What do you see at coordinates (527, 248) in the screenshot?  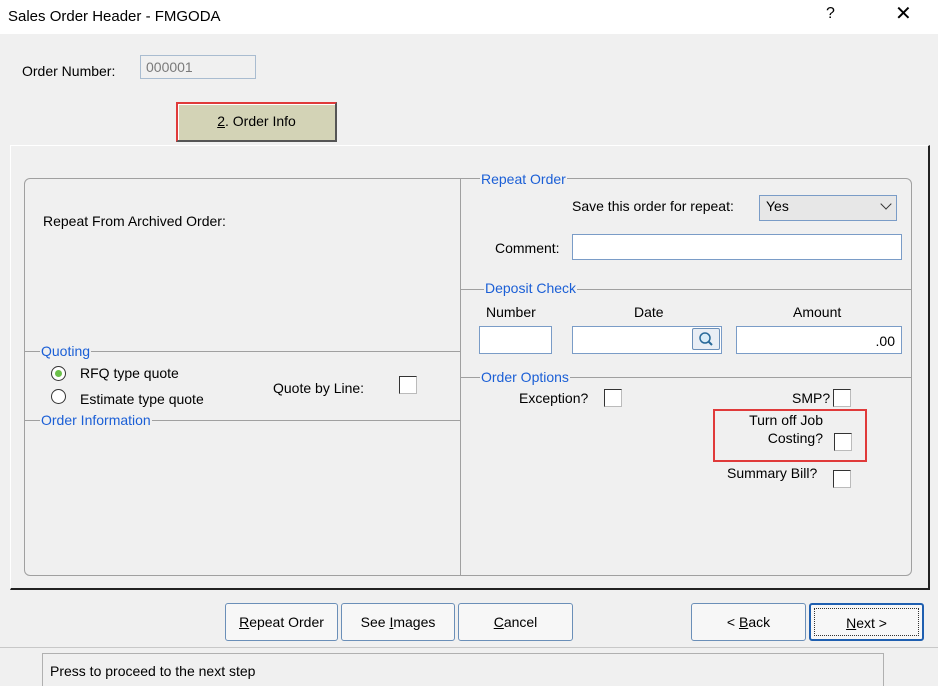 I see `comment-label: Comment:` at bounding box center [527, 248].